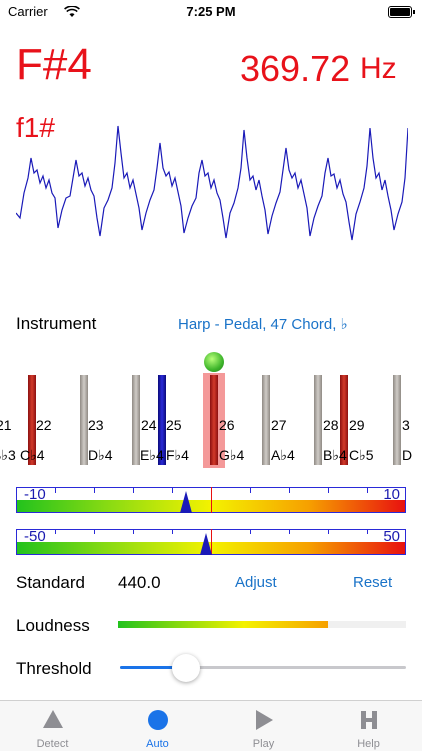 This screenshot has height=751, width=422. I want to click on reset-button: Reset, so click(372, 582).